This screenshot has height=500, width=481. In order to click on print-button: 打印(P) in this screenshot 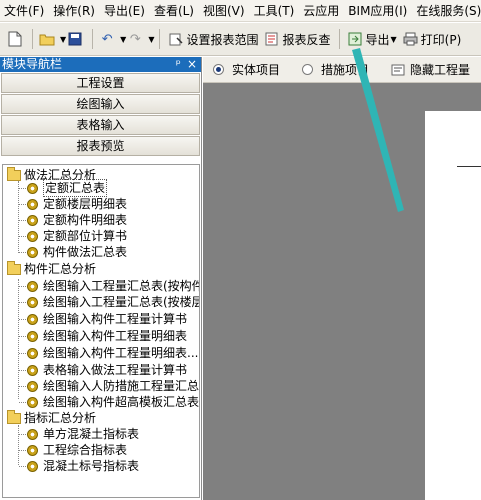, I will do `click(432, 39)`.